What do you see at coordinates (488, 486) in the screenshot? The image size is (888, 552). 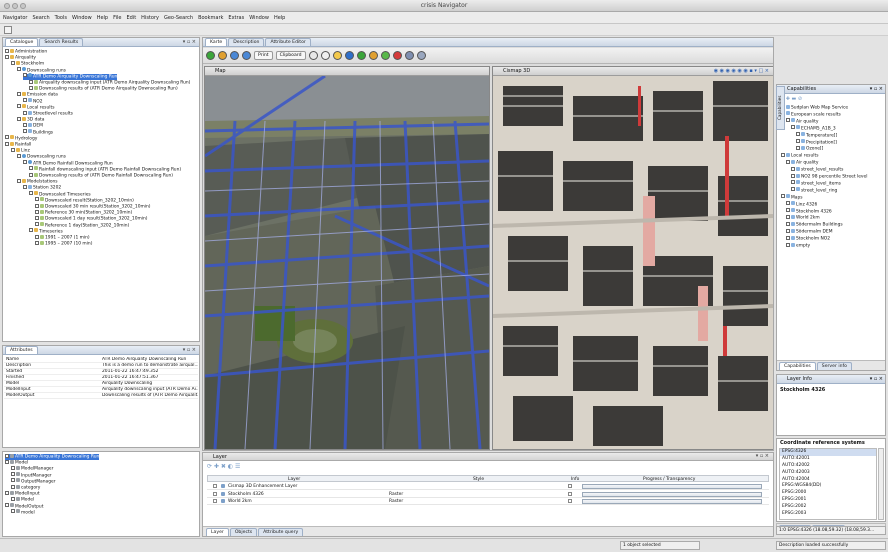 I see `layer-row: Cismap 3D Enhancement Layer` at bounding box center [488, 486].